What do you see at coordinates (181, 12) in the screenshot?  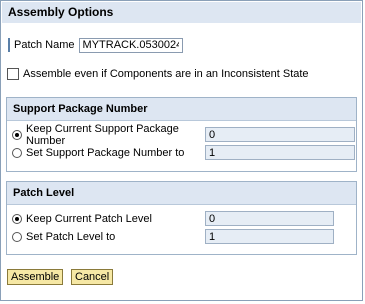 I see `panel-title: Assembly Options` at bounding box center [181, 12].